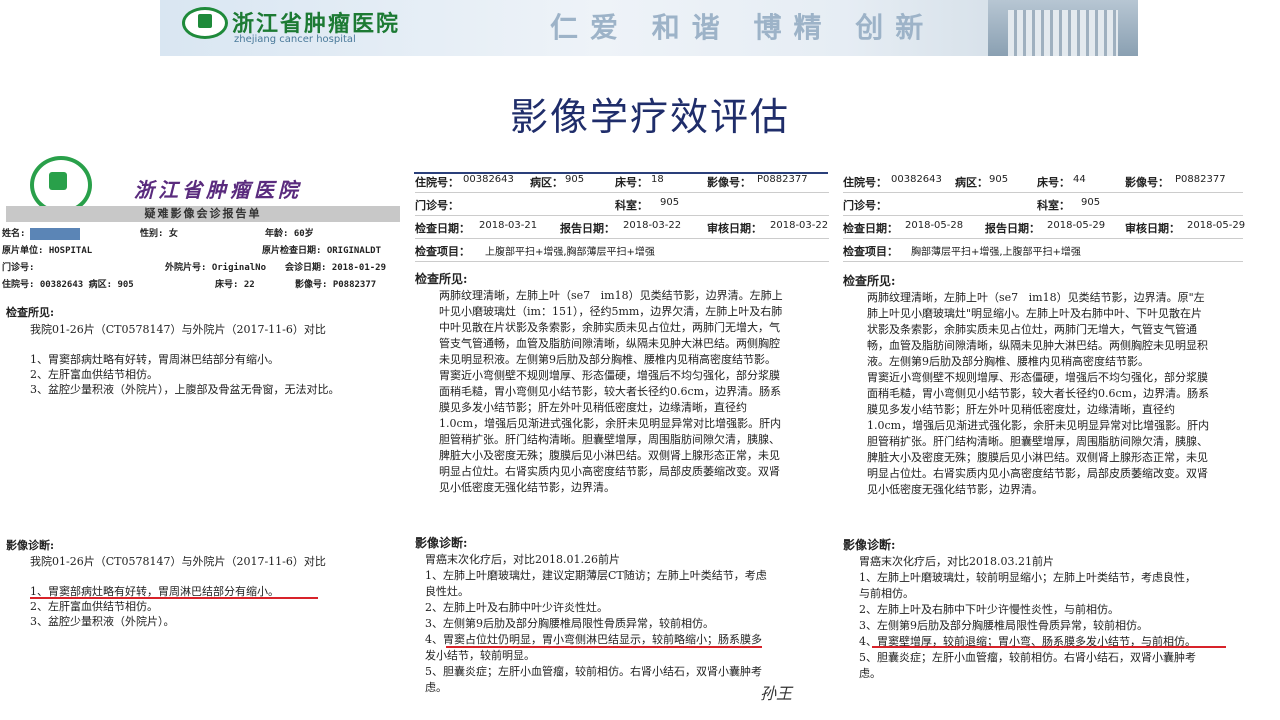  Describe the element at coordinates (289, 234) in the screenshot. I see `report-header-field: 年龄: 60岁` at that location.